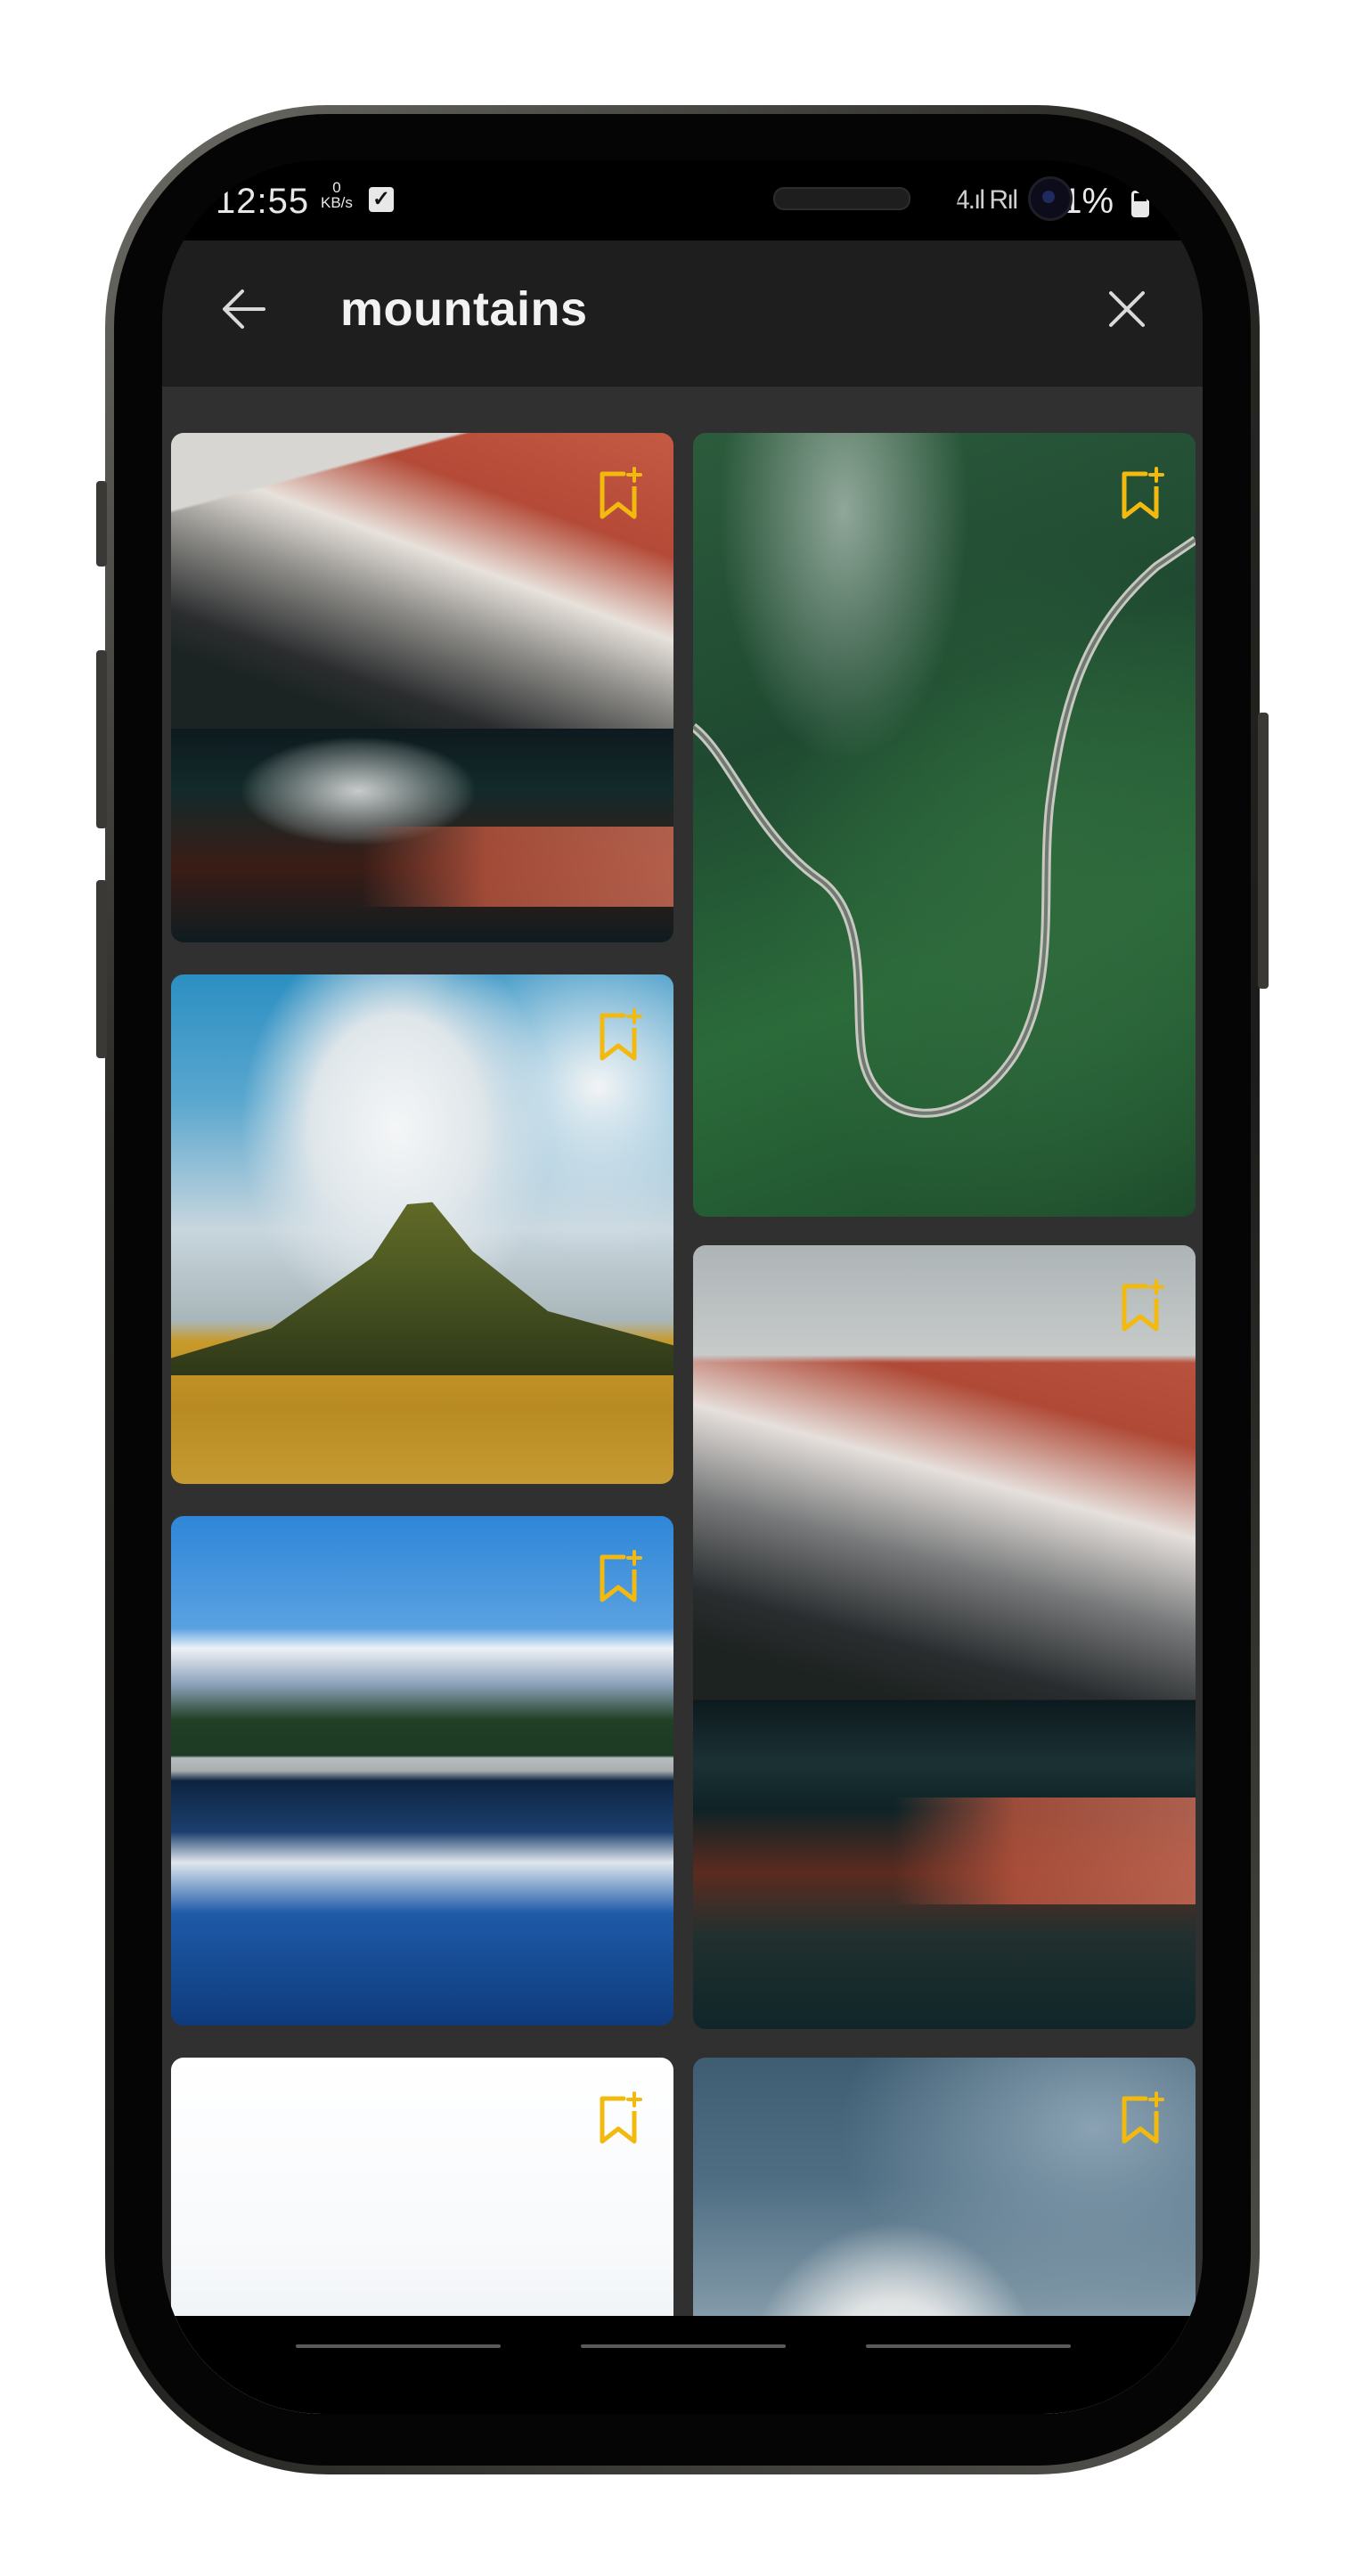  I want to click on result-tile-mountain-road, so click(944, 825).